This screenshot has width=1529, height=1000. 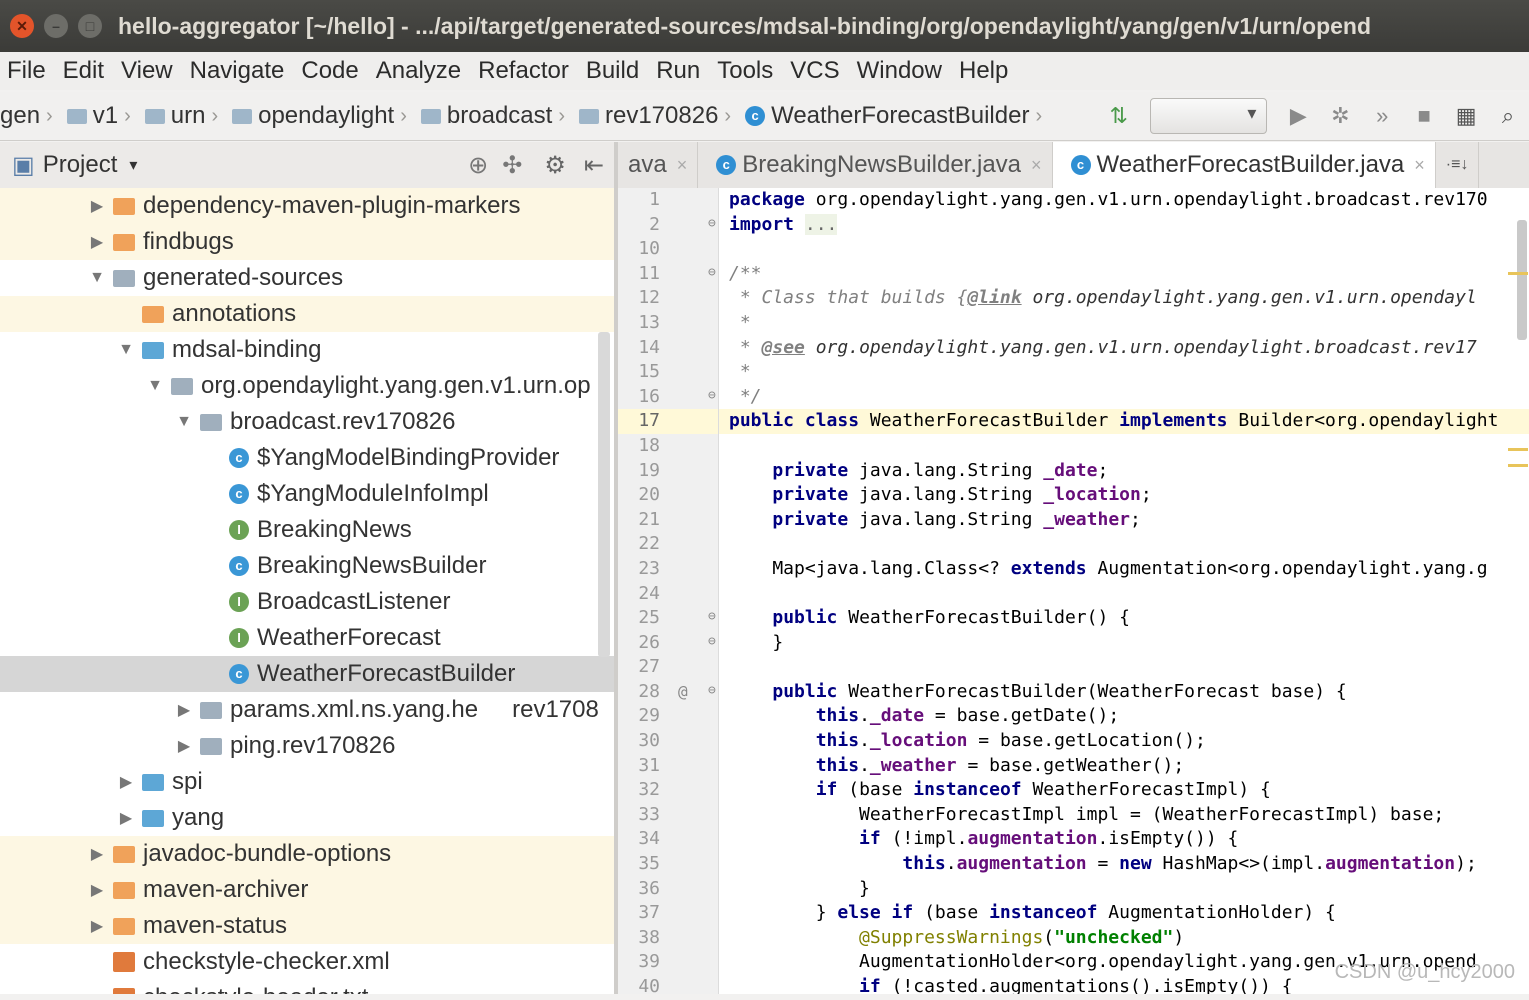 I want to click on tree-item: ▼ mdsal-binding, so click(x=307, y=350).